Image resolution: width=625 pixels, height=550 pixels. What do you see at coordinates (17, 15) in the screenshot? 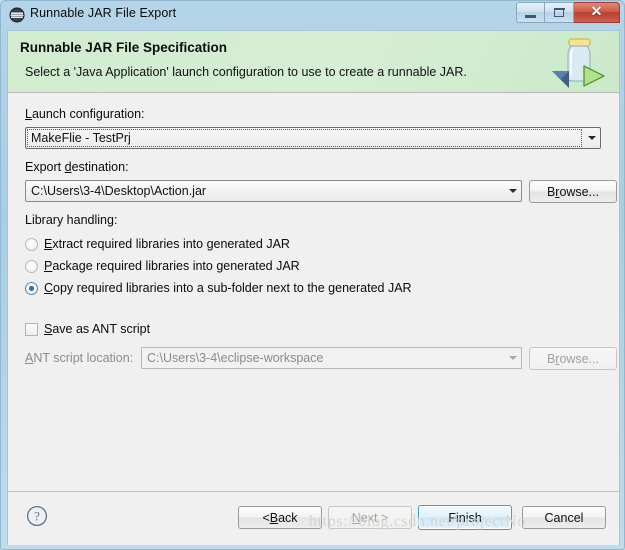
I see `eclipse-icon` at bounding box center [17, 15].